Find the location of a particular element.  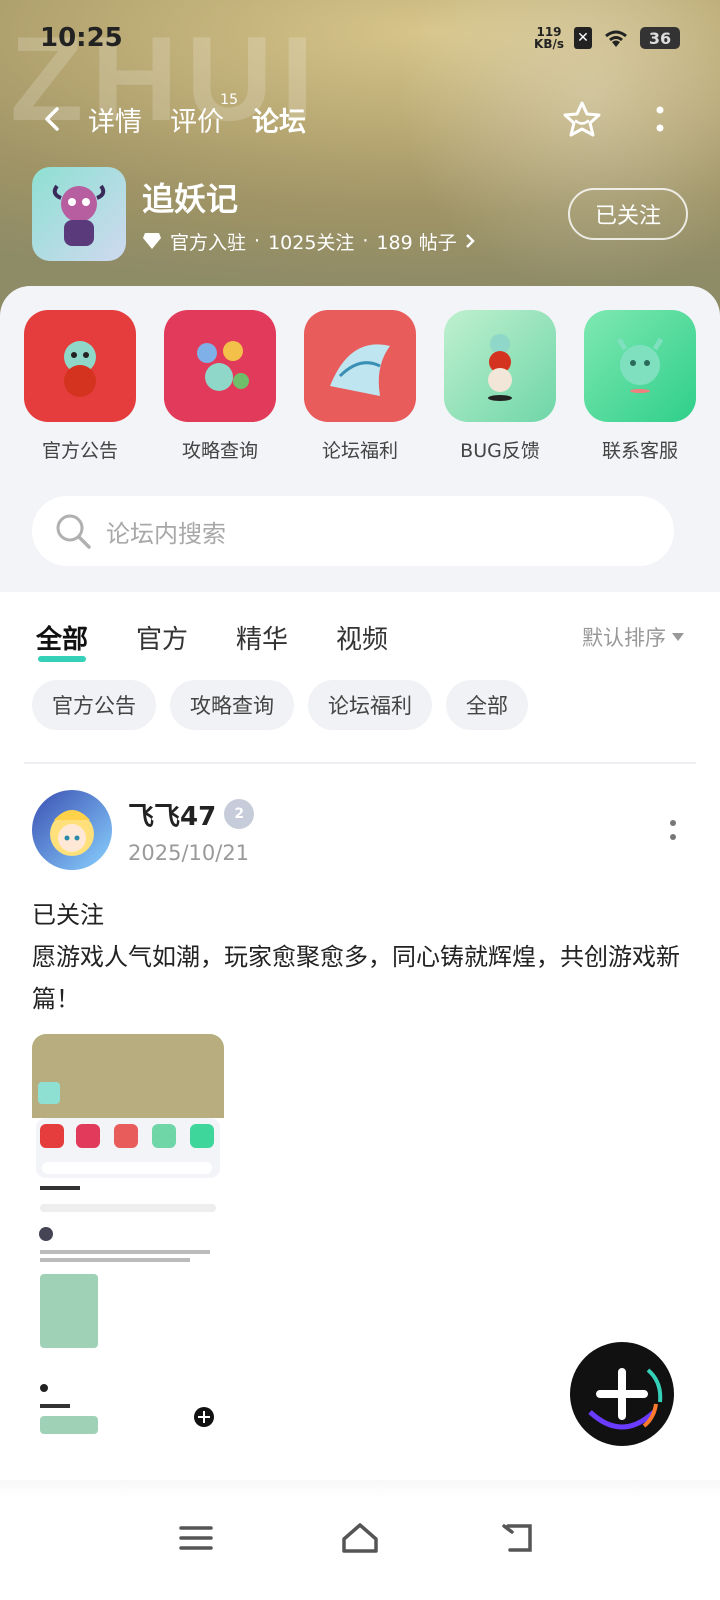

plus-icon is located at coordinates (622, 1394).